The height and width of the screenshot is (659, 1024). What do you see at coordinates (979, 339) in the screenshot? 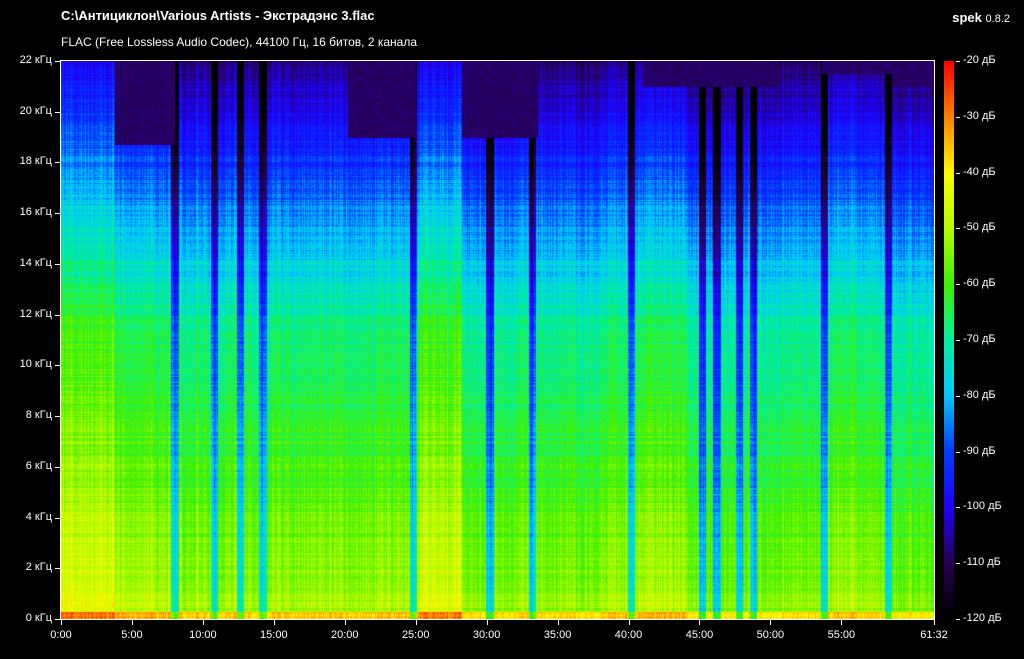
I see `db-tick-label: -70 дБ` at bounding box center [979, 339].